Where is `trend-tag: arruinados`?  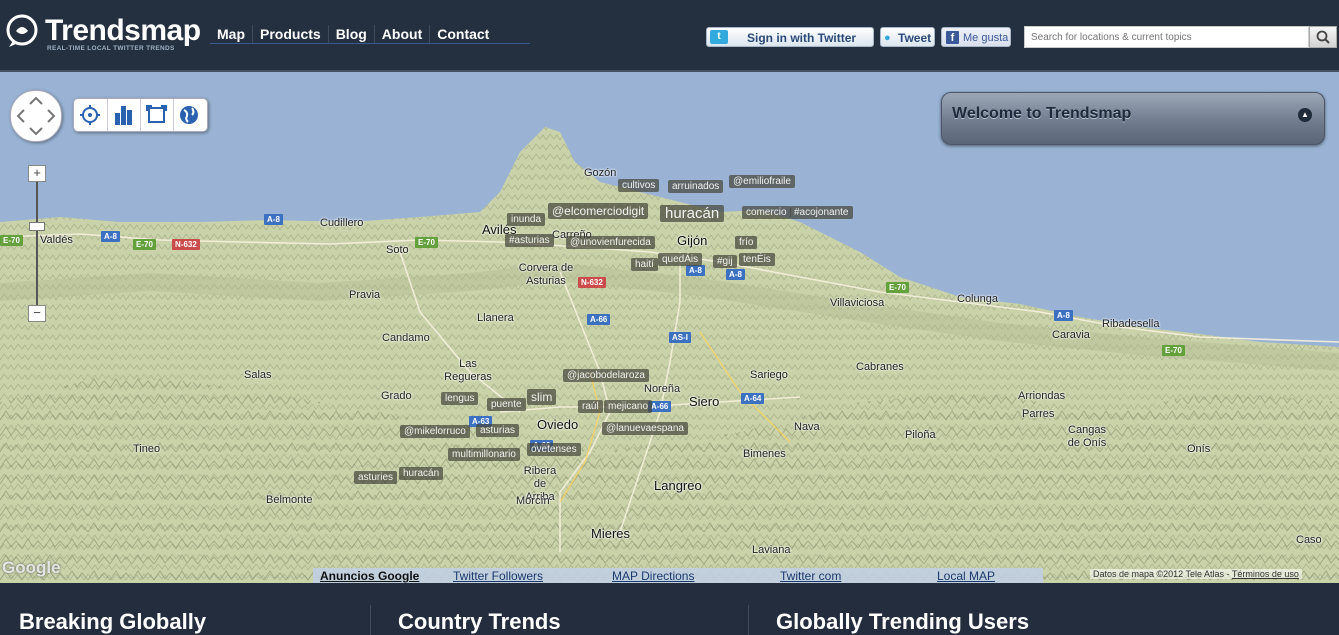 trend-tag: arruinados is located at coordinates (696, 186).